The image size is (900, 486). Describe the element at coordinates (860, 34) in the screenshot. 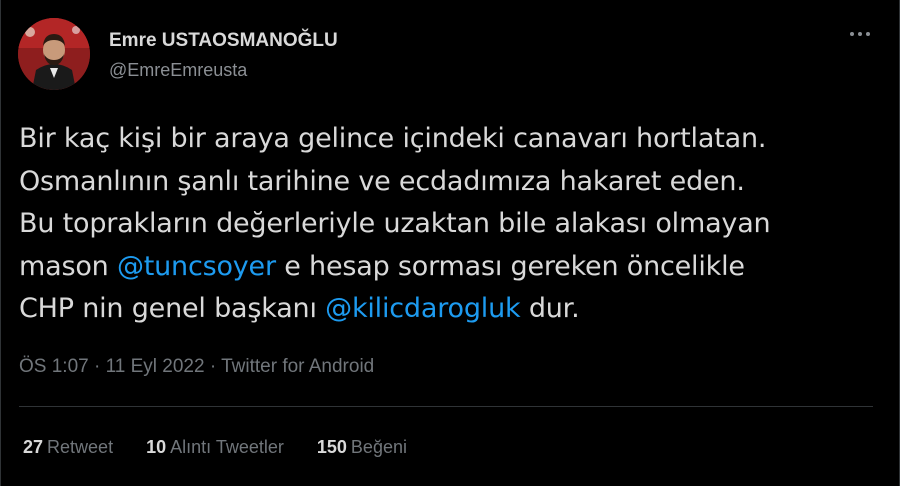

I see `more-horizontal-icon` at that location.